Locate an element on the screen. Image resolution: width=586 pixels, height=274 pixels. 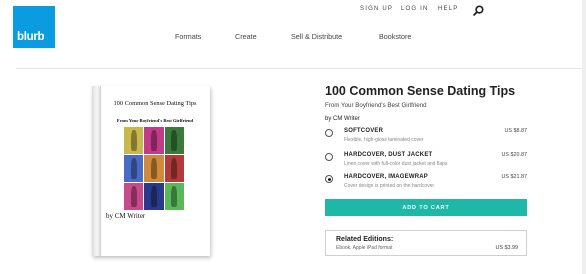
option-price: US $21.87 is located at coordinates (514, 177).